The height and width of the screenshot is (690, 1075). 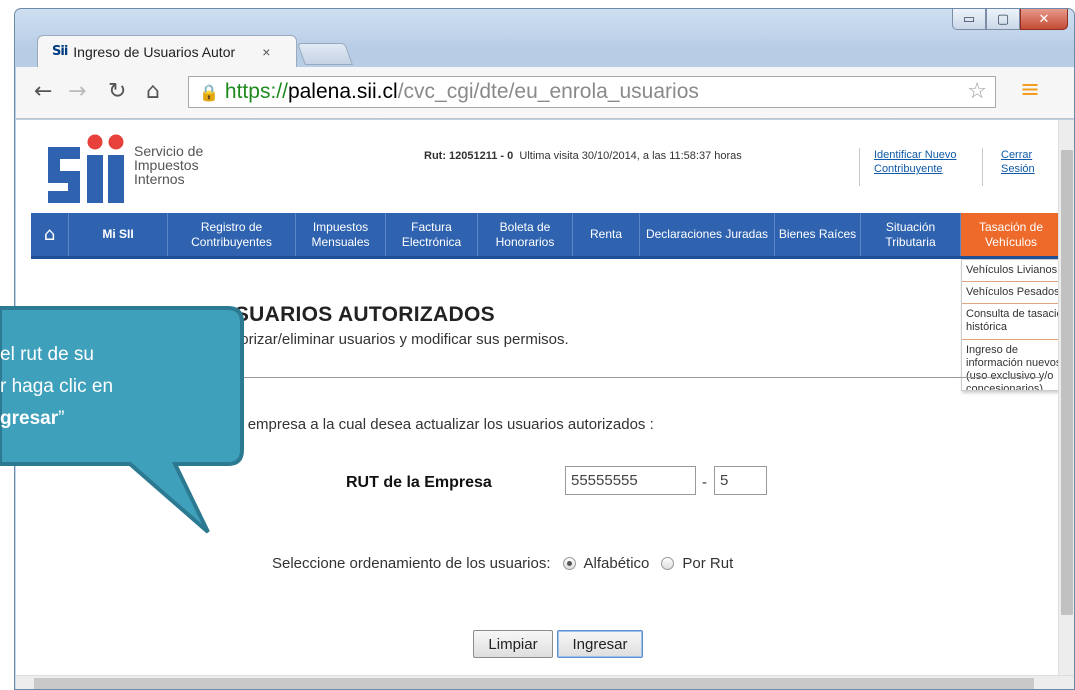 I want to click on nav-item-declaraciones: Declaraciones Juradas, so click(x=707, y=234).